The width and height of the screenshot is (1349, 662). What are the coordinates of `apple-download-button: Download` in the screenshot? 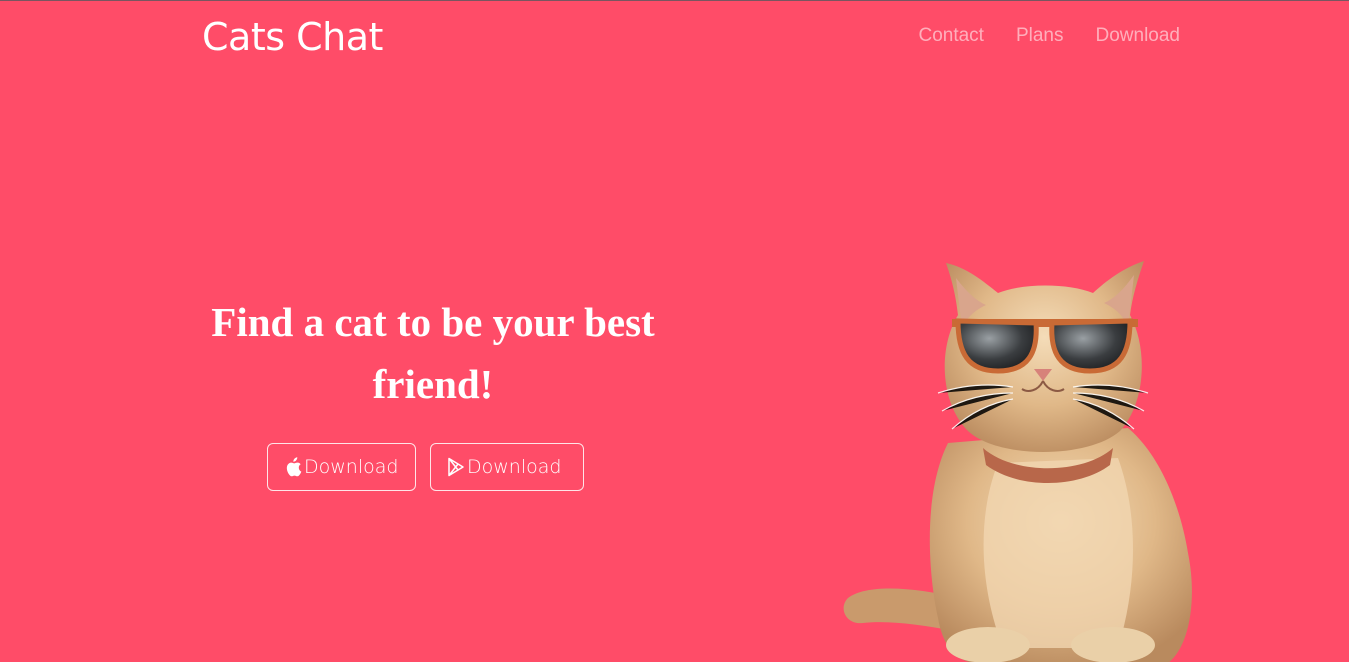 It's located at (341, 467).